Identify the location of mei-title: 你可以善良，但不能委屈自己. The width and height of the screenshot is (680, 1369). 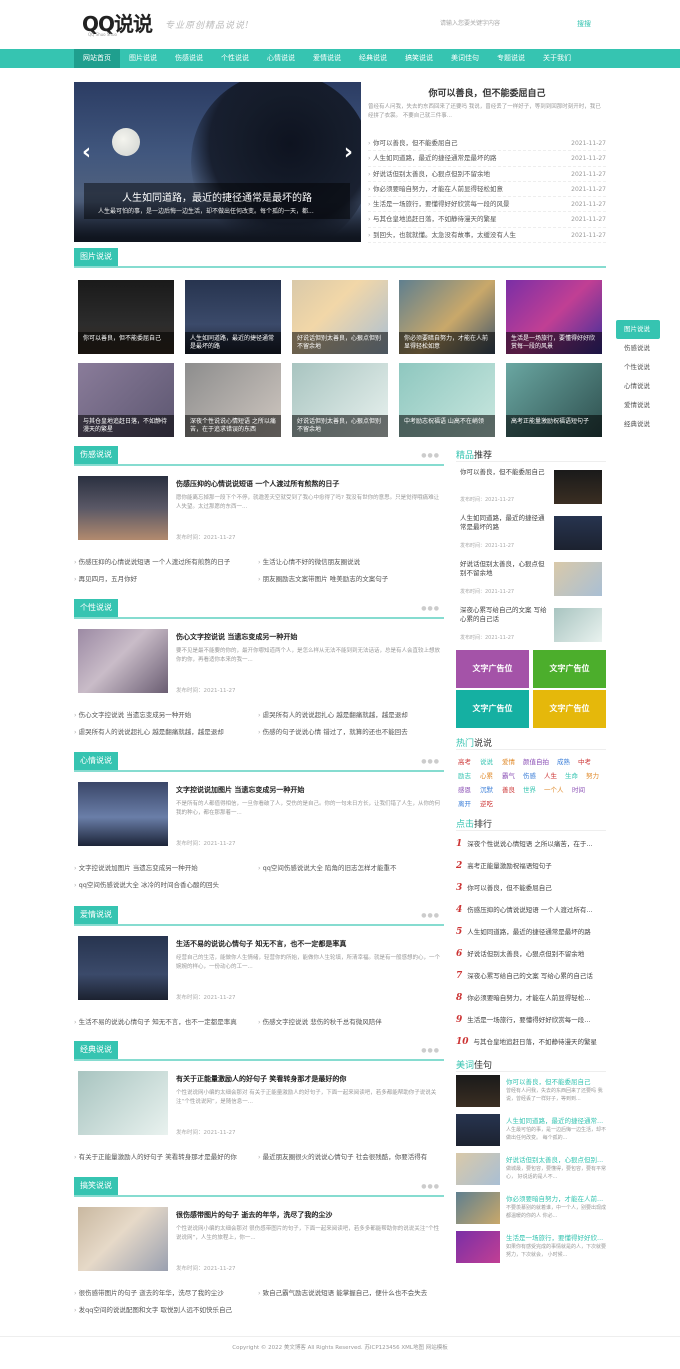
(556, 1081).